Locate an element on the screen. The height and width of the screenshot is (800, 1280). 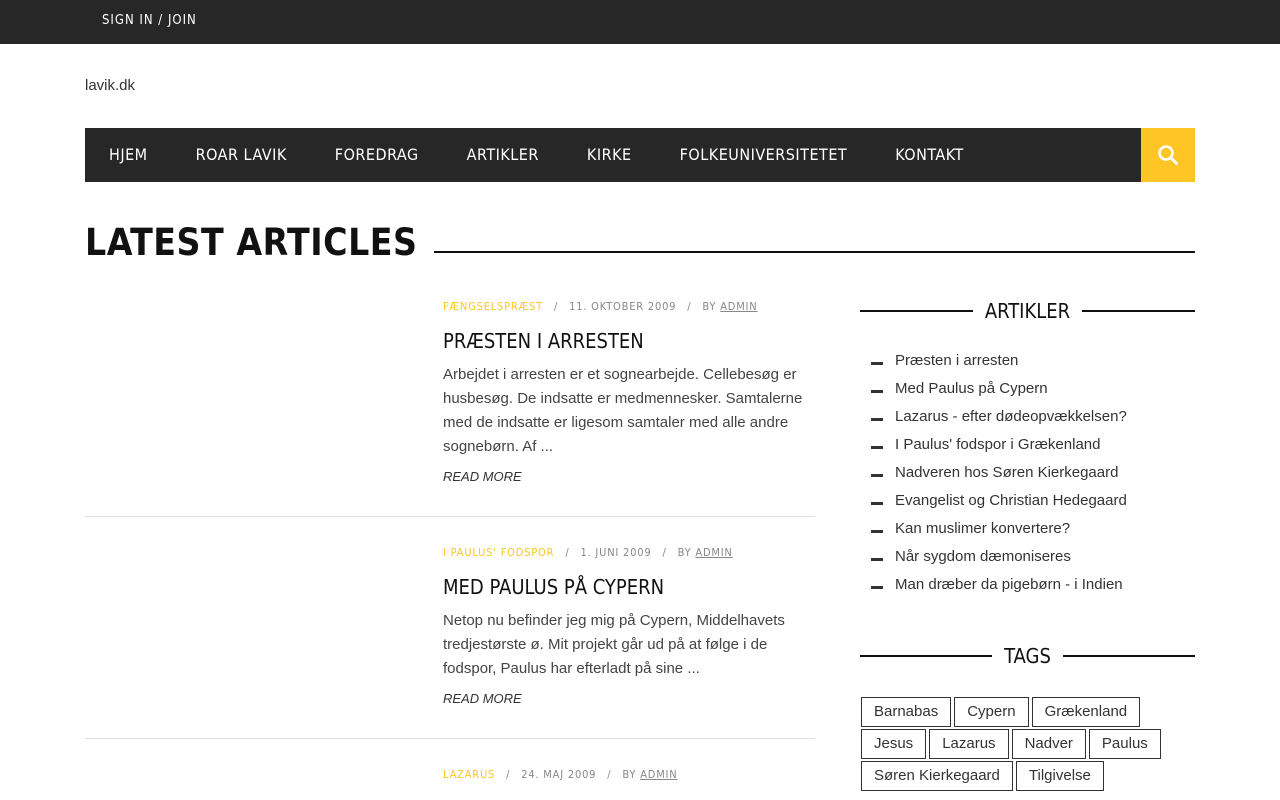
list-item: Når sygdom dæmoniseres is located at coordinates (1027, 556).